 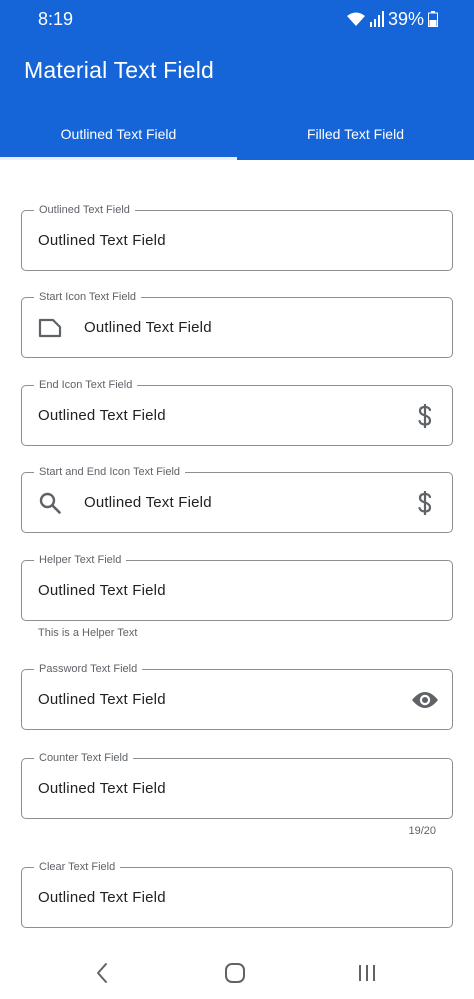 I want to click on helper-text: This is a Helper Text, so click(x=88, y=633).